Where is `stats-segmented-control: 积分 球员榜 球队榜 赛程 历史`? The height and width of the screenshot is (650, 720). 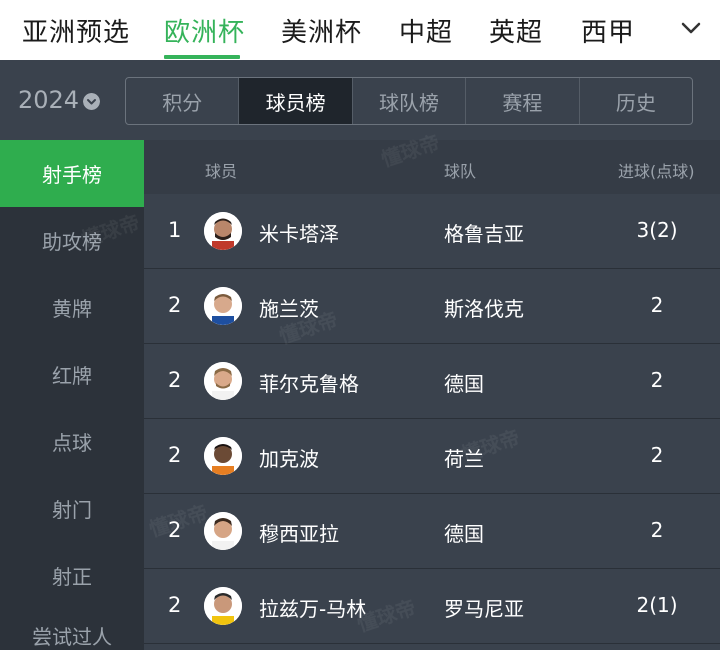
stats-segmented-control: 积分 球员榜 球队榜 赛程 历史 is located at coordinates (409, 101).